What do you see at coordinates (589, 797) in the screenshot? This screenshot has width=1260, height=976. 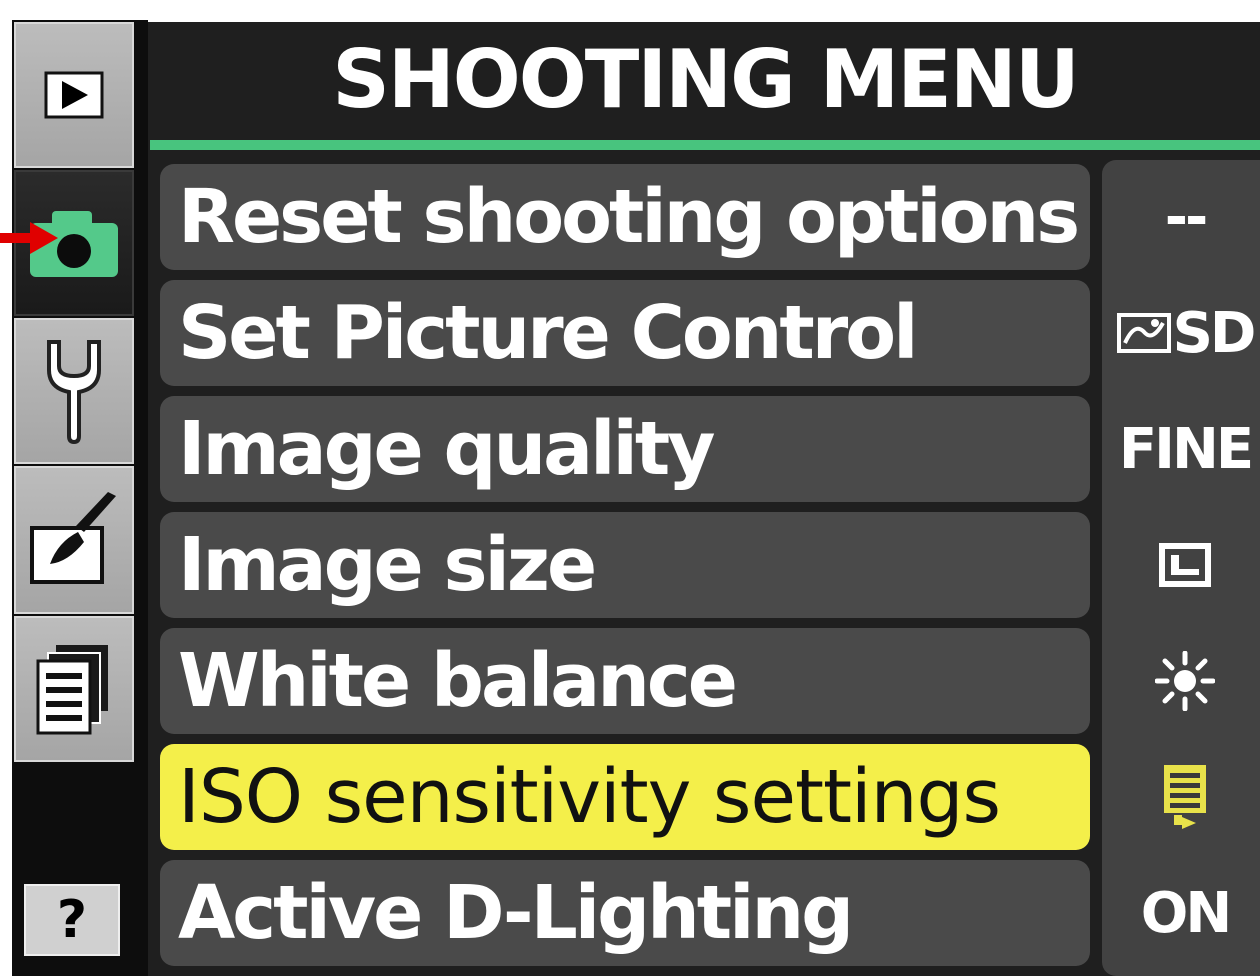 I see `menu-item-label: ISO sensitivity settings` at bounding box center [589, 797].